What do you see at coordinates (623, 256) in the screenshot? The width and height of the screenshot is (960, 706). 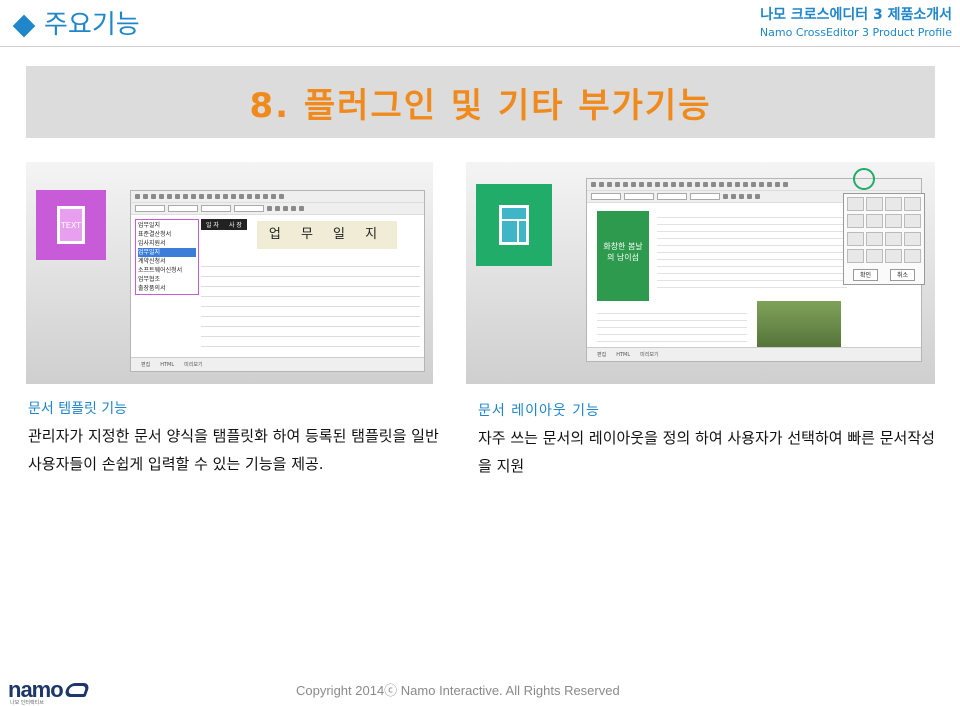 I see `layout-title-block: 화창한 봄날의 남이섬` at bounding box center [623, 256].